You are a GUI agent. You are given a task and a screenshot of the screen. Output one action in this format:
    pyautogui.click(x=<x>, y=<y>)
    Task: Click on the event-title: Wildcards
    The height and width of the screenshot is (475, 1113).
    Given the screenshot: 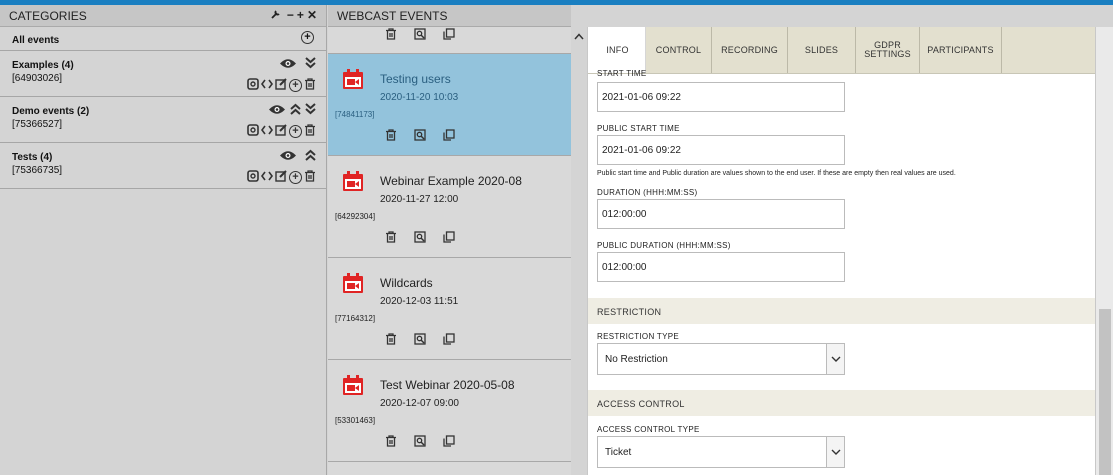 What is the action you would take?
    pyautogui.click(x=406, y=283)
    